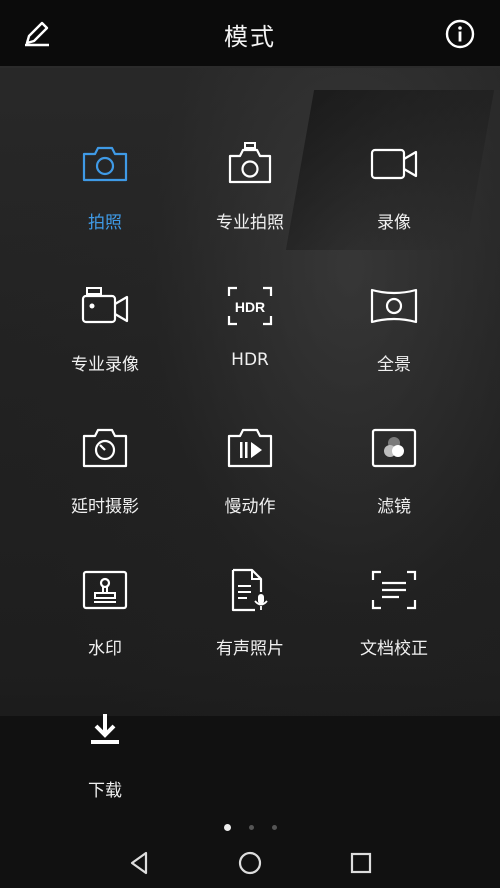 The width and height of the screenshot is (500, 888). What do you see at coordinates (105, 729) in the screenshot?
I see `download-icon` at bounding box center [105, 729].